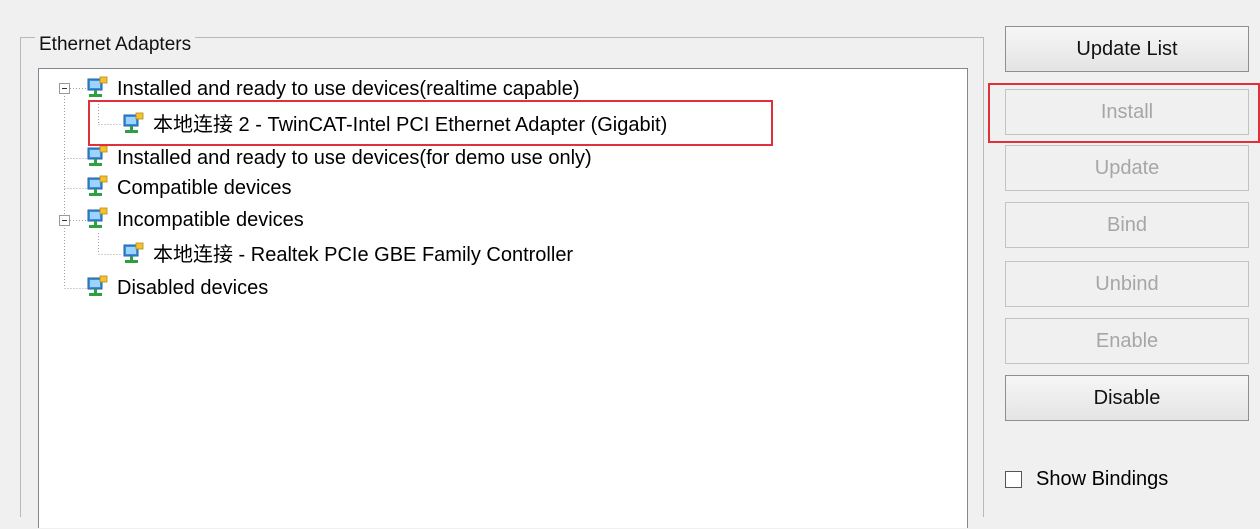 The image size is (1260, 529). What do you see at coordinates (64, 220) in the screenshot?
I see `collapse-toggle-incompatible` at bounding box center [64, 220].